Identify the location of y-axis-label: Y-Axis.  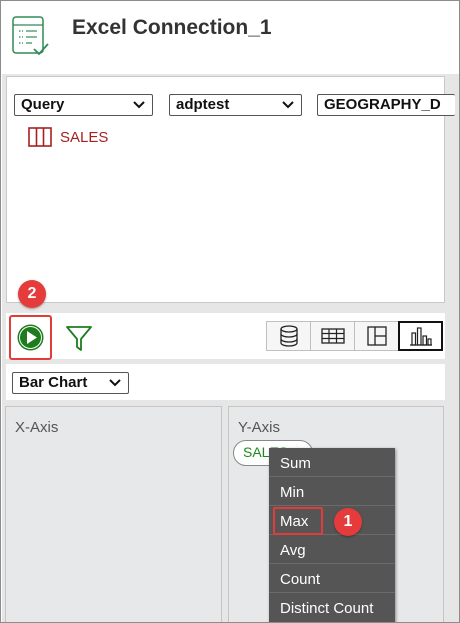
(259, 427).